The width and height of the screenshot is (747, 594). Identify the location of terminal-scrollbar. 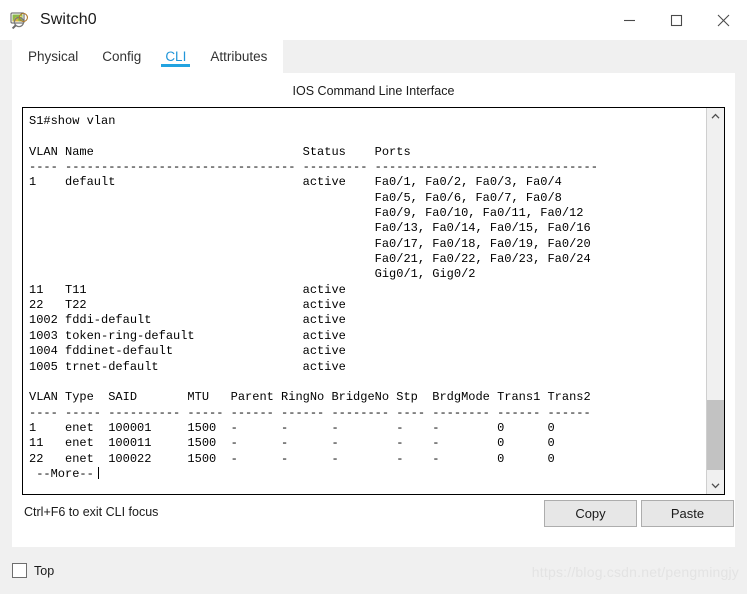
(715, 301).